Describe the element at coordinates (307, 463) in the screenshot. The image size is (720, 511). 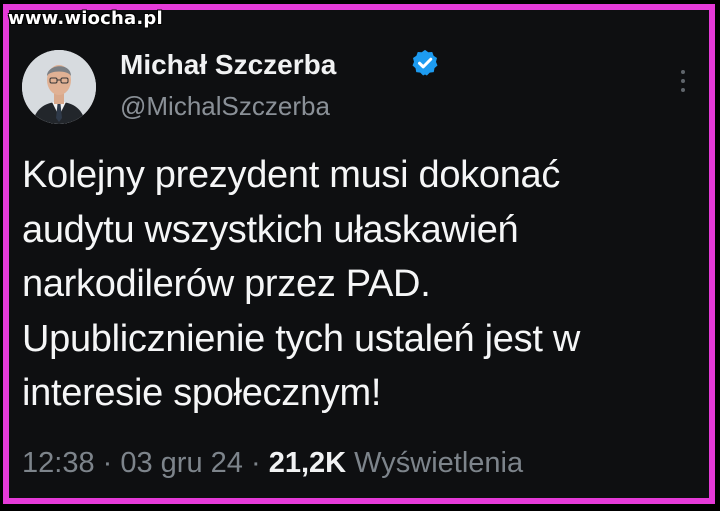
I see `views-count: 21,2K` at that location.